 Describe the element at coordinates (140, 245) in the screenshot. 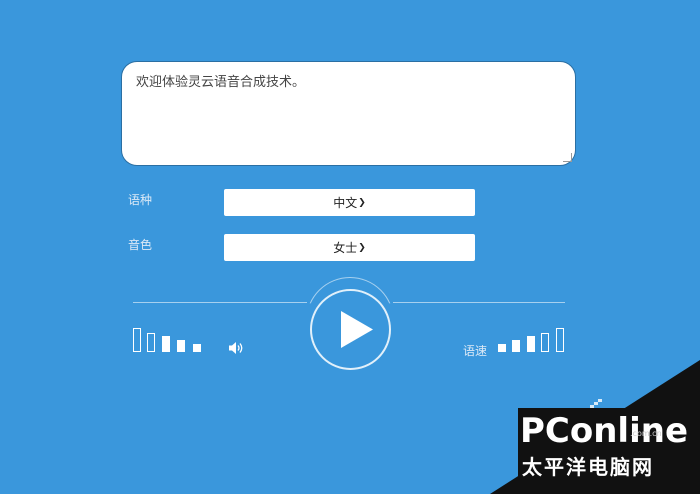

I see `voice-label: 音色` at that location.